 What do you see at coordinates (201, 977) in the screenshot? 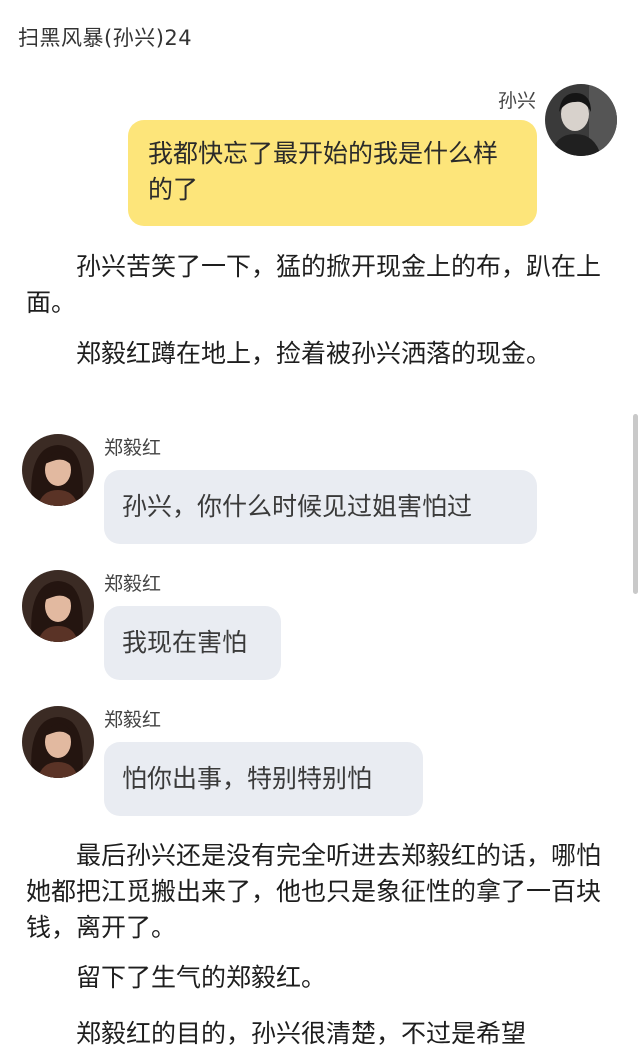
I see `narration-paragraph: 留下了生气的郑毅红。` at bounding box center [201, 977].